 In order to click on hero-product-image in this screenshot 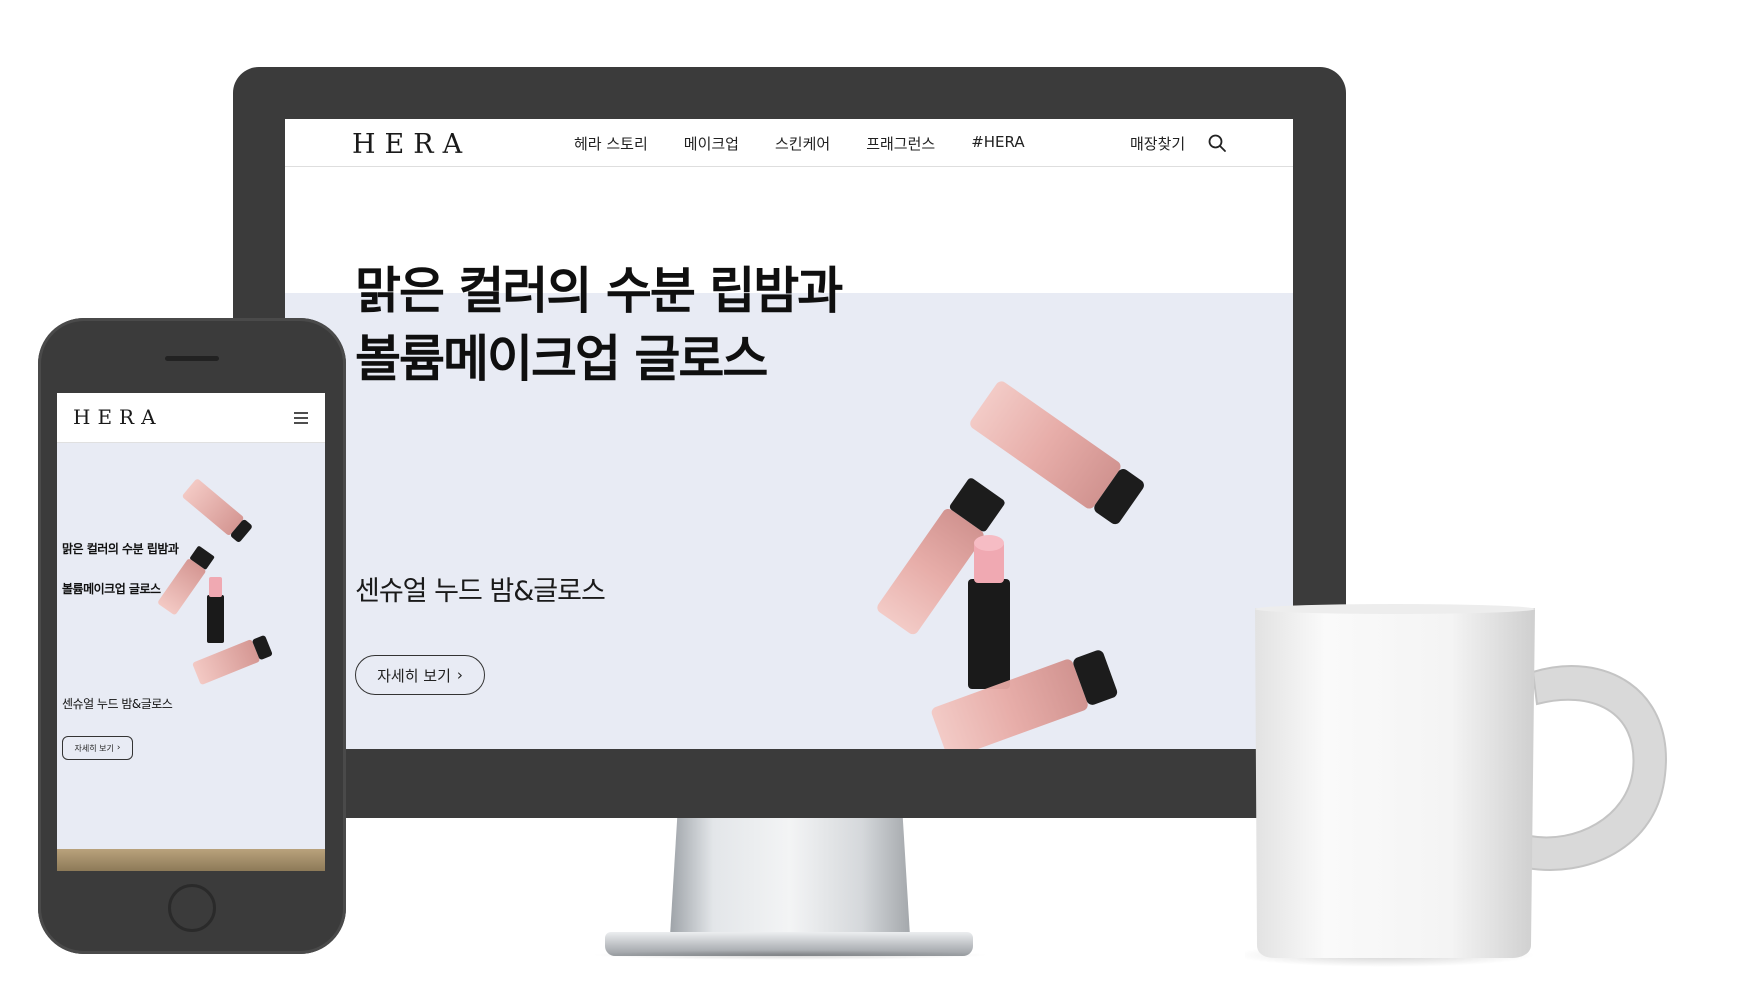, I will do `click(1010, 565)`.